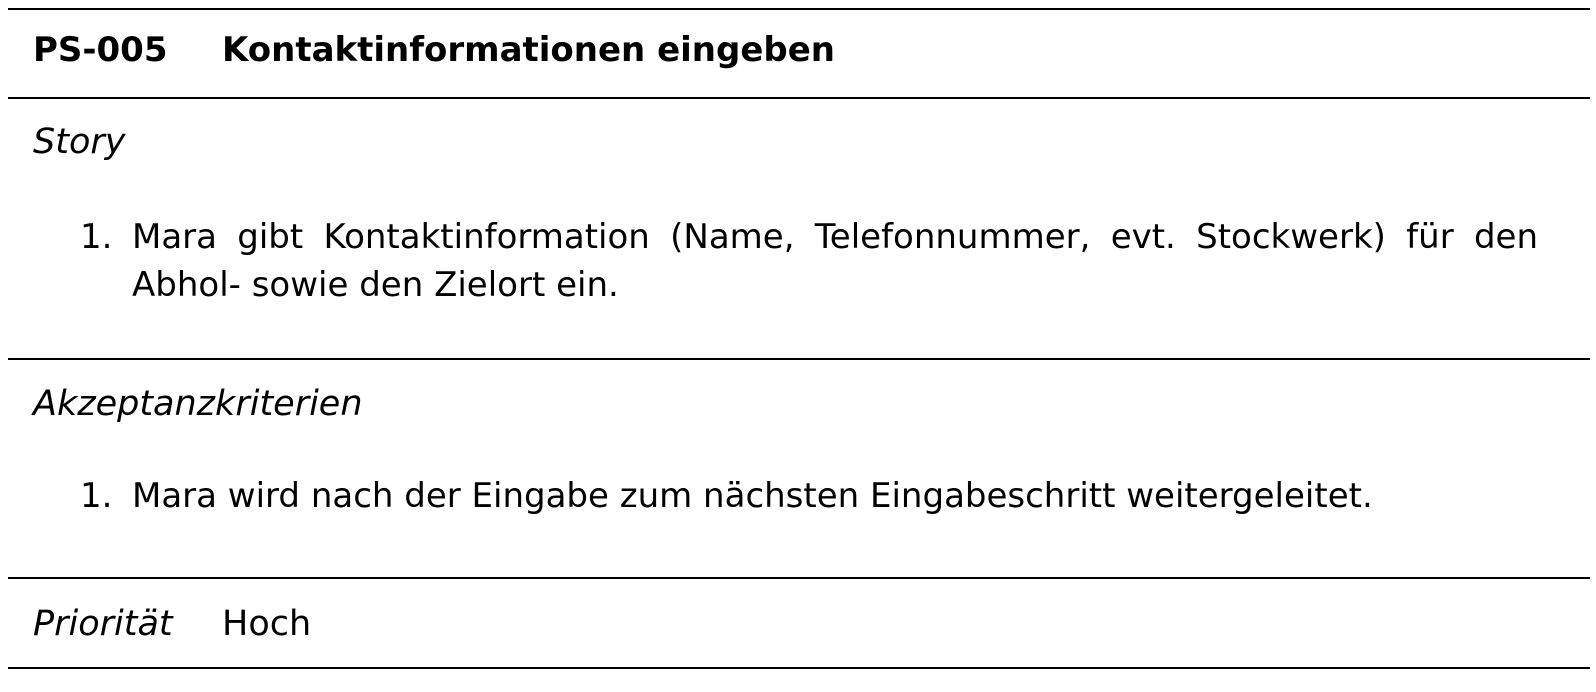  Describe the element at coordinates (529, 50) in the screenshot. I see `story-title: Kontaktinformationen eingeben` at that location.